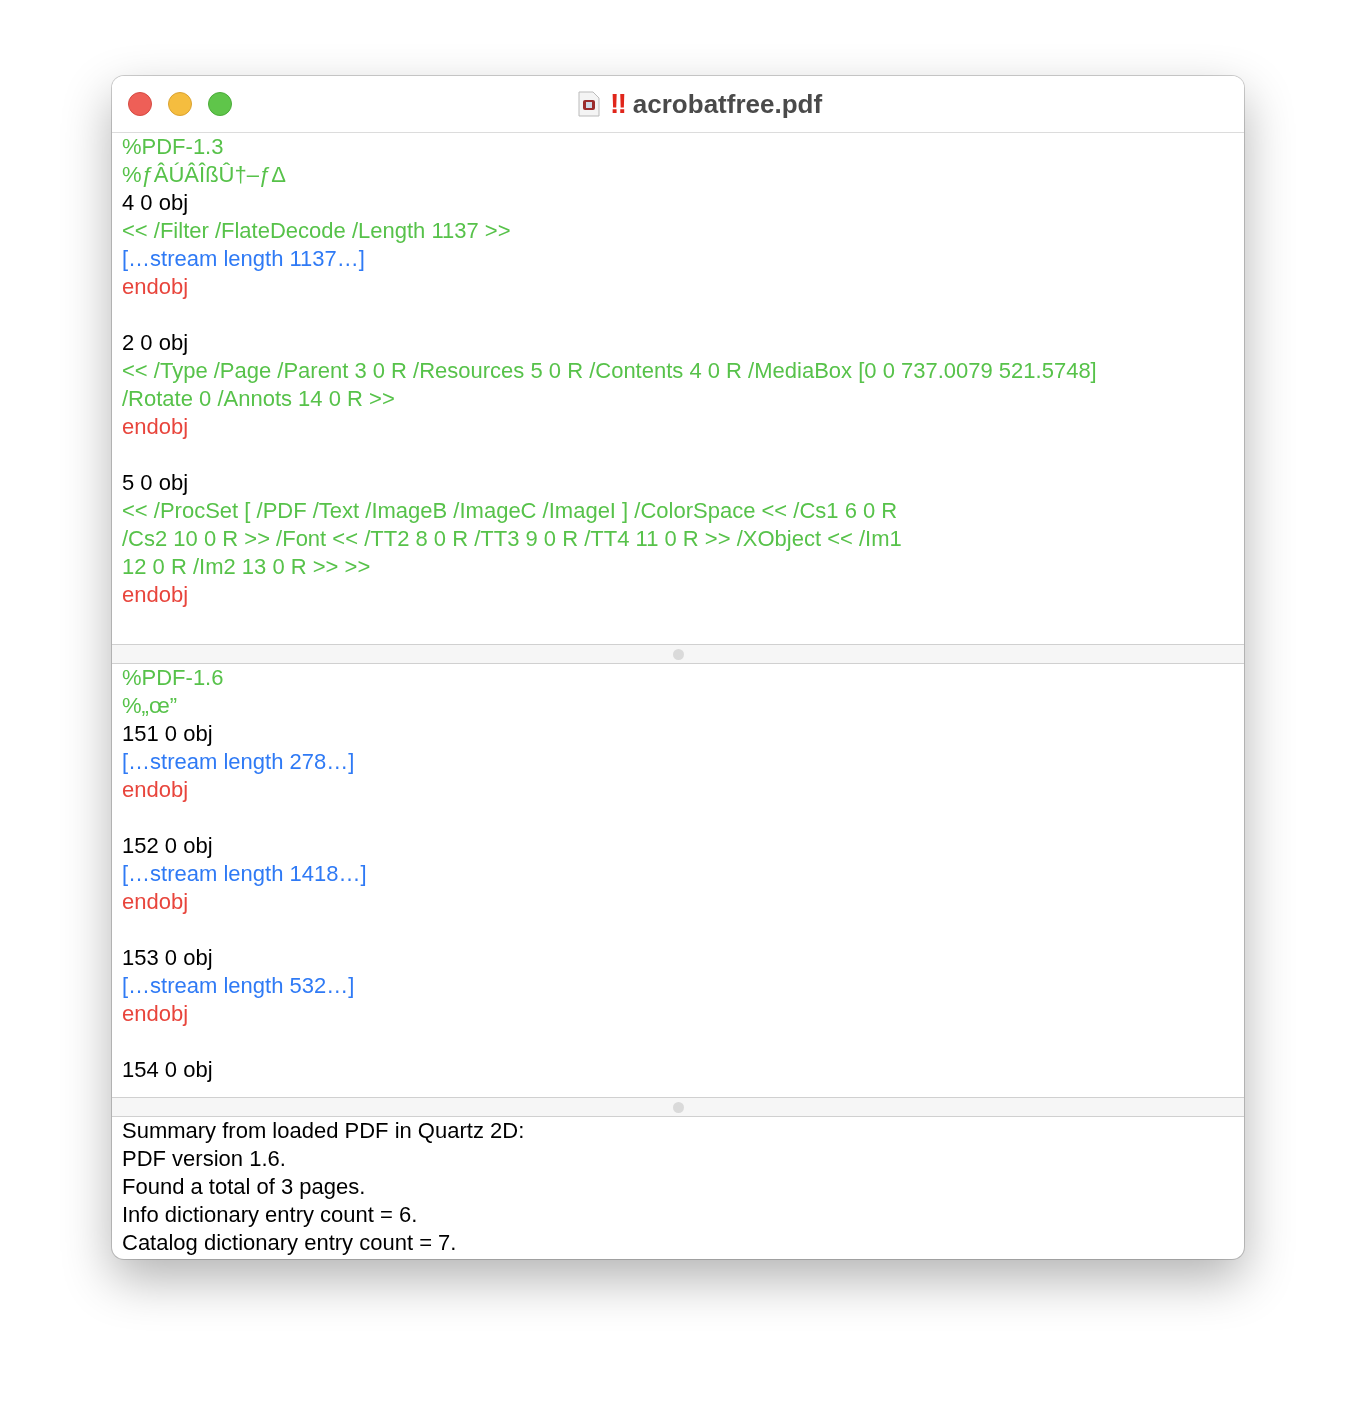 The height and width of the screenshot is (1408, 1356). Describe the element at coordinates (324, 1131) in the screenshot. I see `summary-line: Summary from loaded PDF in Quartz 2D:` at that location.